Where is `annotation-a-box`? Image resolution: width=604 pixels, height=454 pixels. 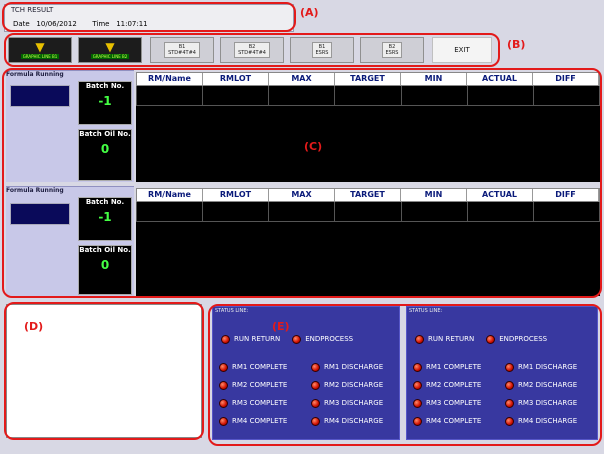 annotation-a-box is located at coordinates (149, 17).